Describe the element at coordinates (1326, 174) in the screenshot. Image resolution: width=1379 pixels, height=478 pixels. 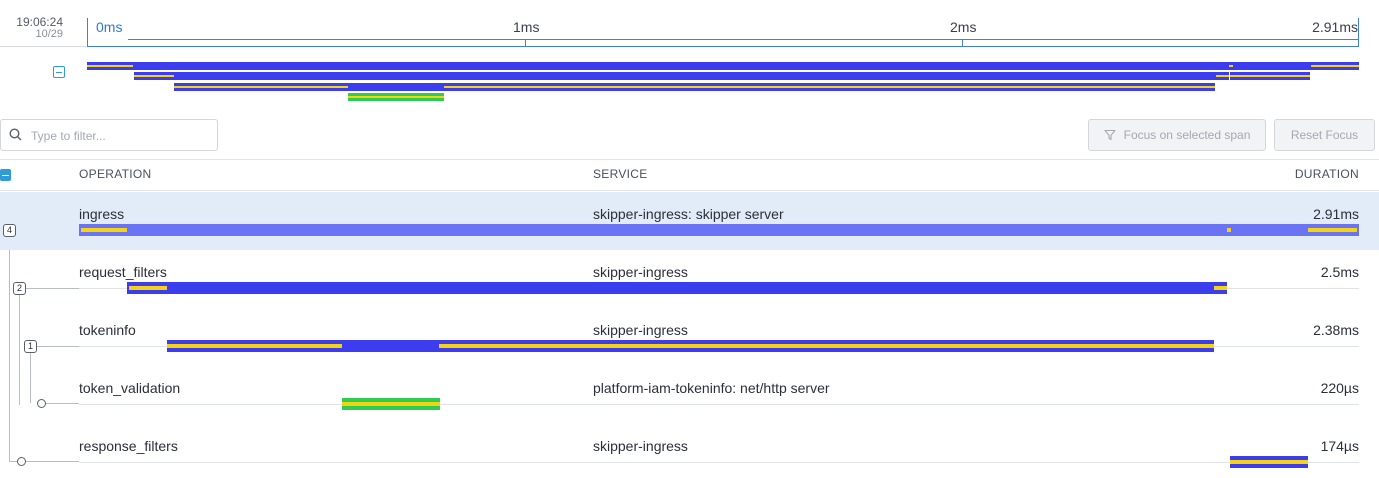
I see `header-duration: DURATION` at that location.